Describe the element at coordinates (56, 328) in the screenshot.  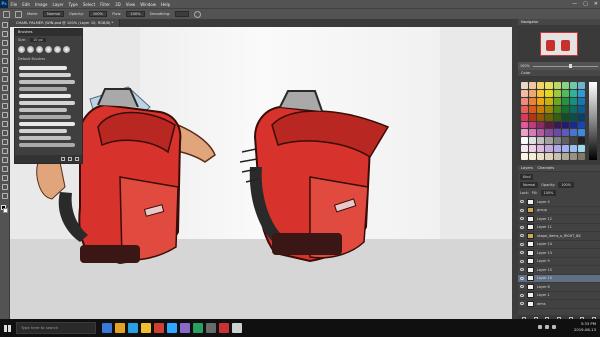
I see `taskbar-search: Type here to search` at that location.